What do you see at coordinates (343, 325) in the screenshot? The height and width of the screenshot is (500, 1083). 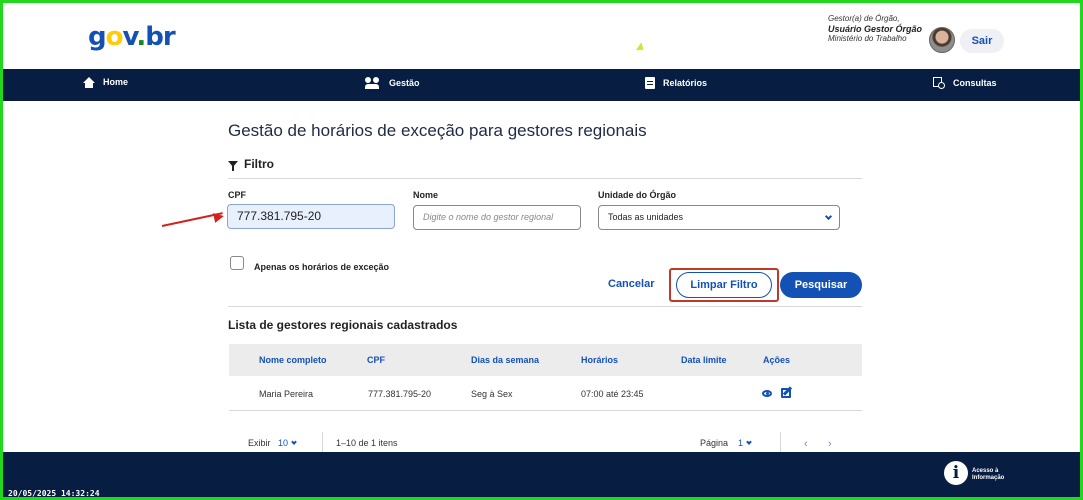 I see `list-title: Lista de gestores regionais cadastrados` at bounding box center [343, 325].